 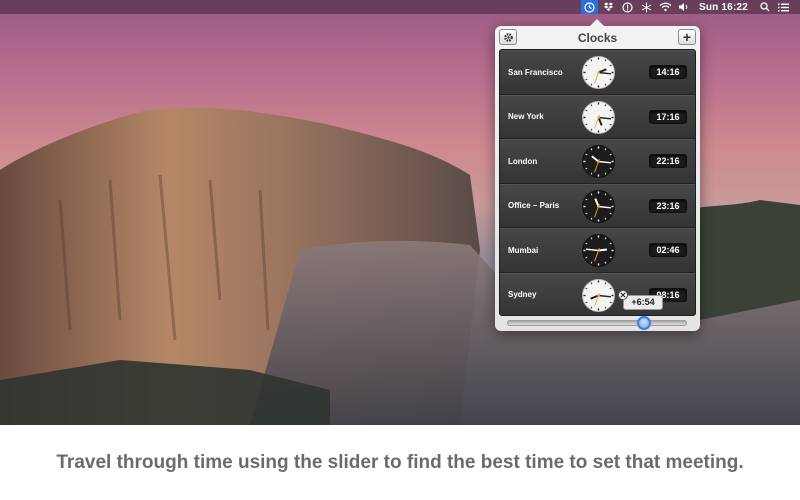 I want to click on clock-row: London 22:16, so click(x=597, y=161).